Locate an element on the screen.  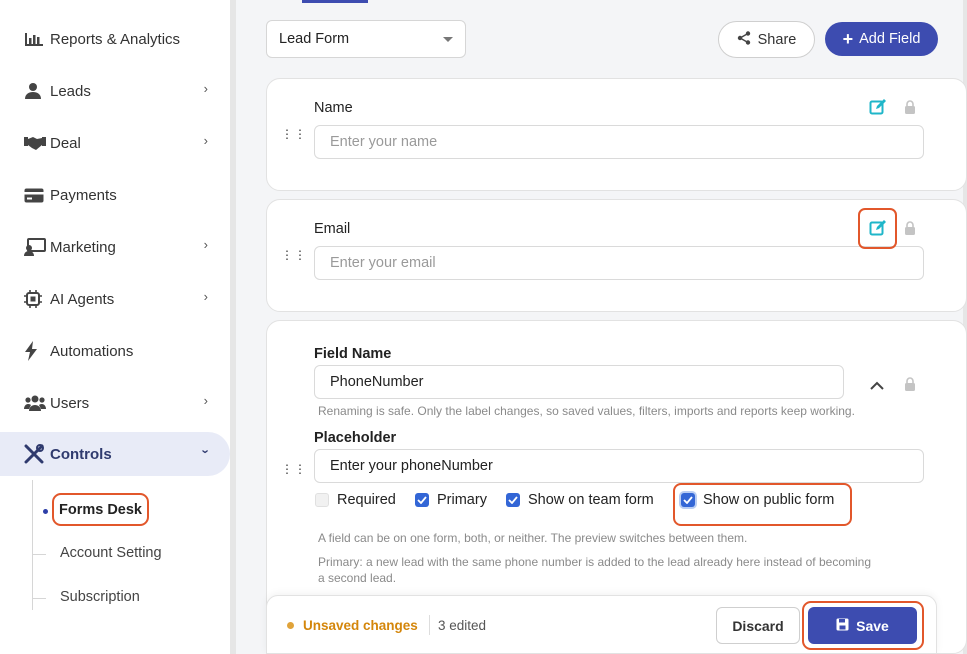
submenu-item-subscription: Subscription is located at coordinates (100, 597).